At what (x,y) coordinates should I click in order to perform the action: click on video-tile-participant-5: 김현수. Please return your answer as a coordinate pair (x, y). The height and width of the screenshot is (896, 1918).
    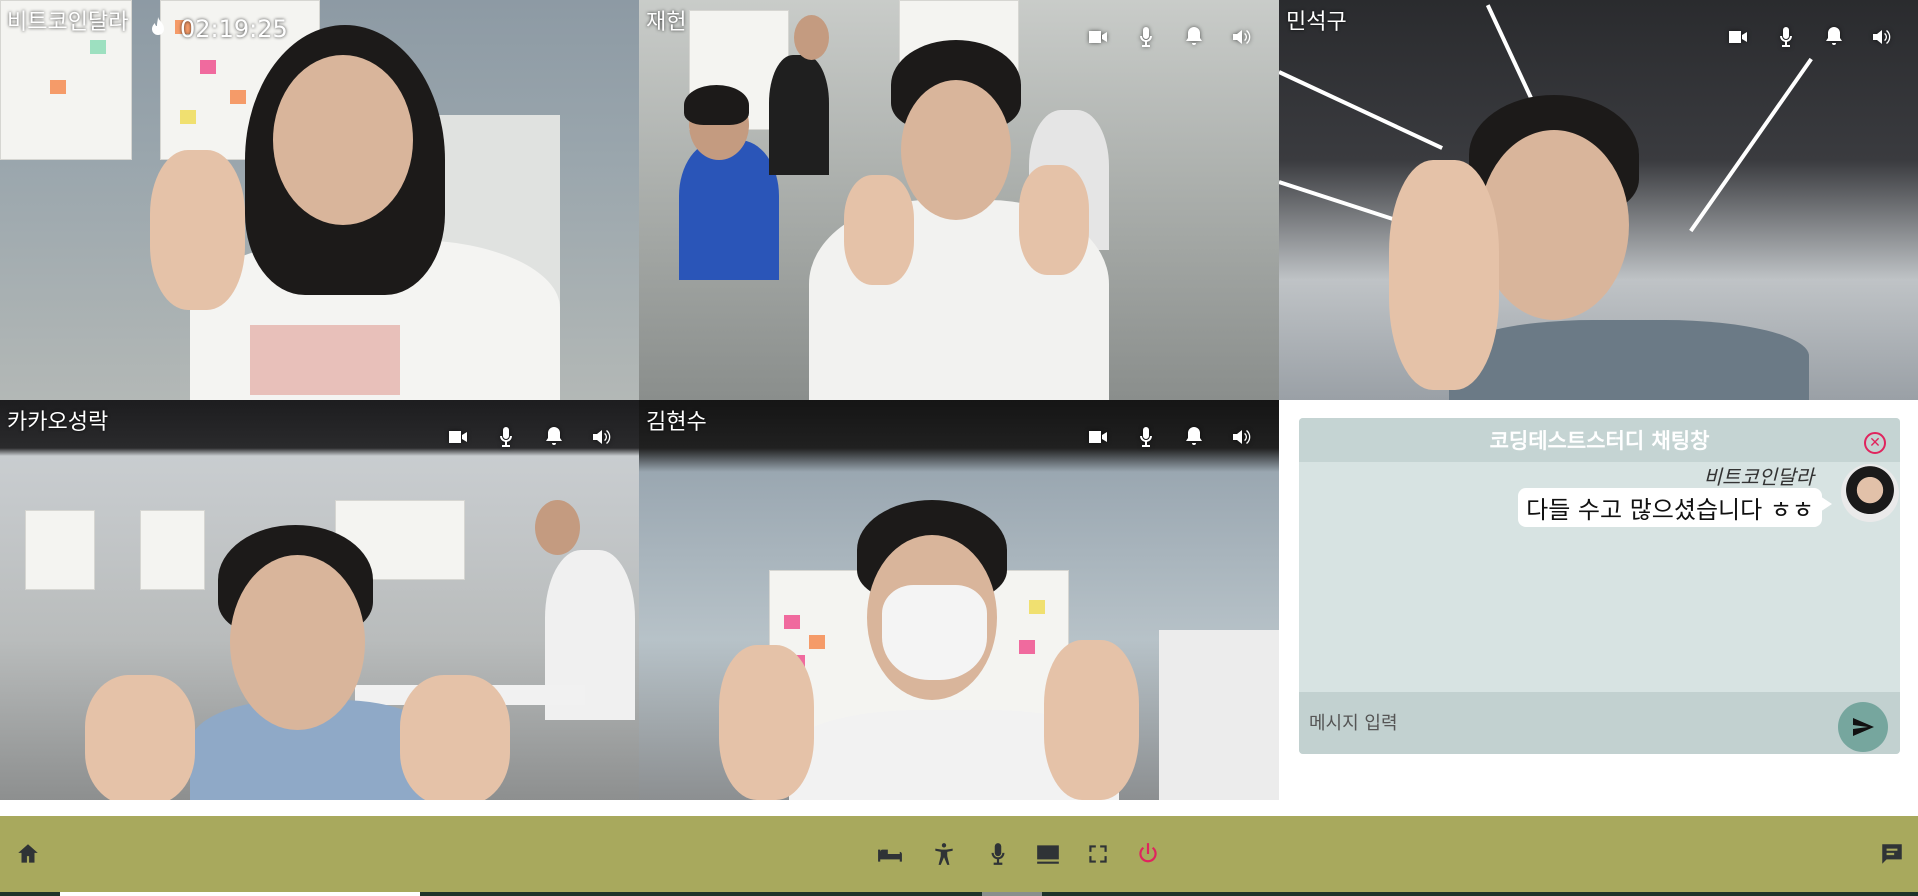
    Looking at the image, I should click on (959, 600).